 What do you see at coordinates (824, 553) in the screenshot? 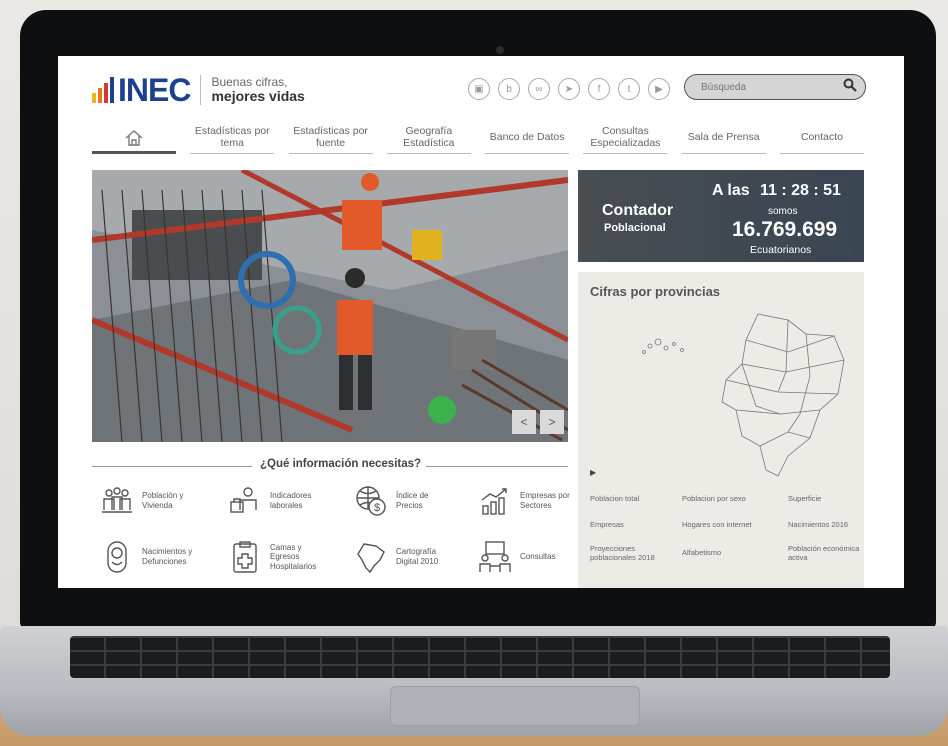
I see `prov-link-pea: Población económica activa` at bounding box center [824, 553].